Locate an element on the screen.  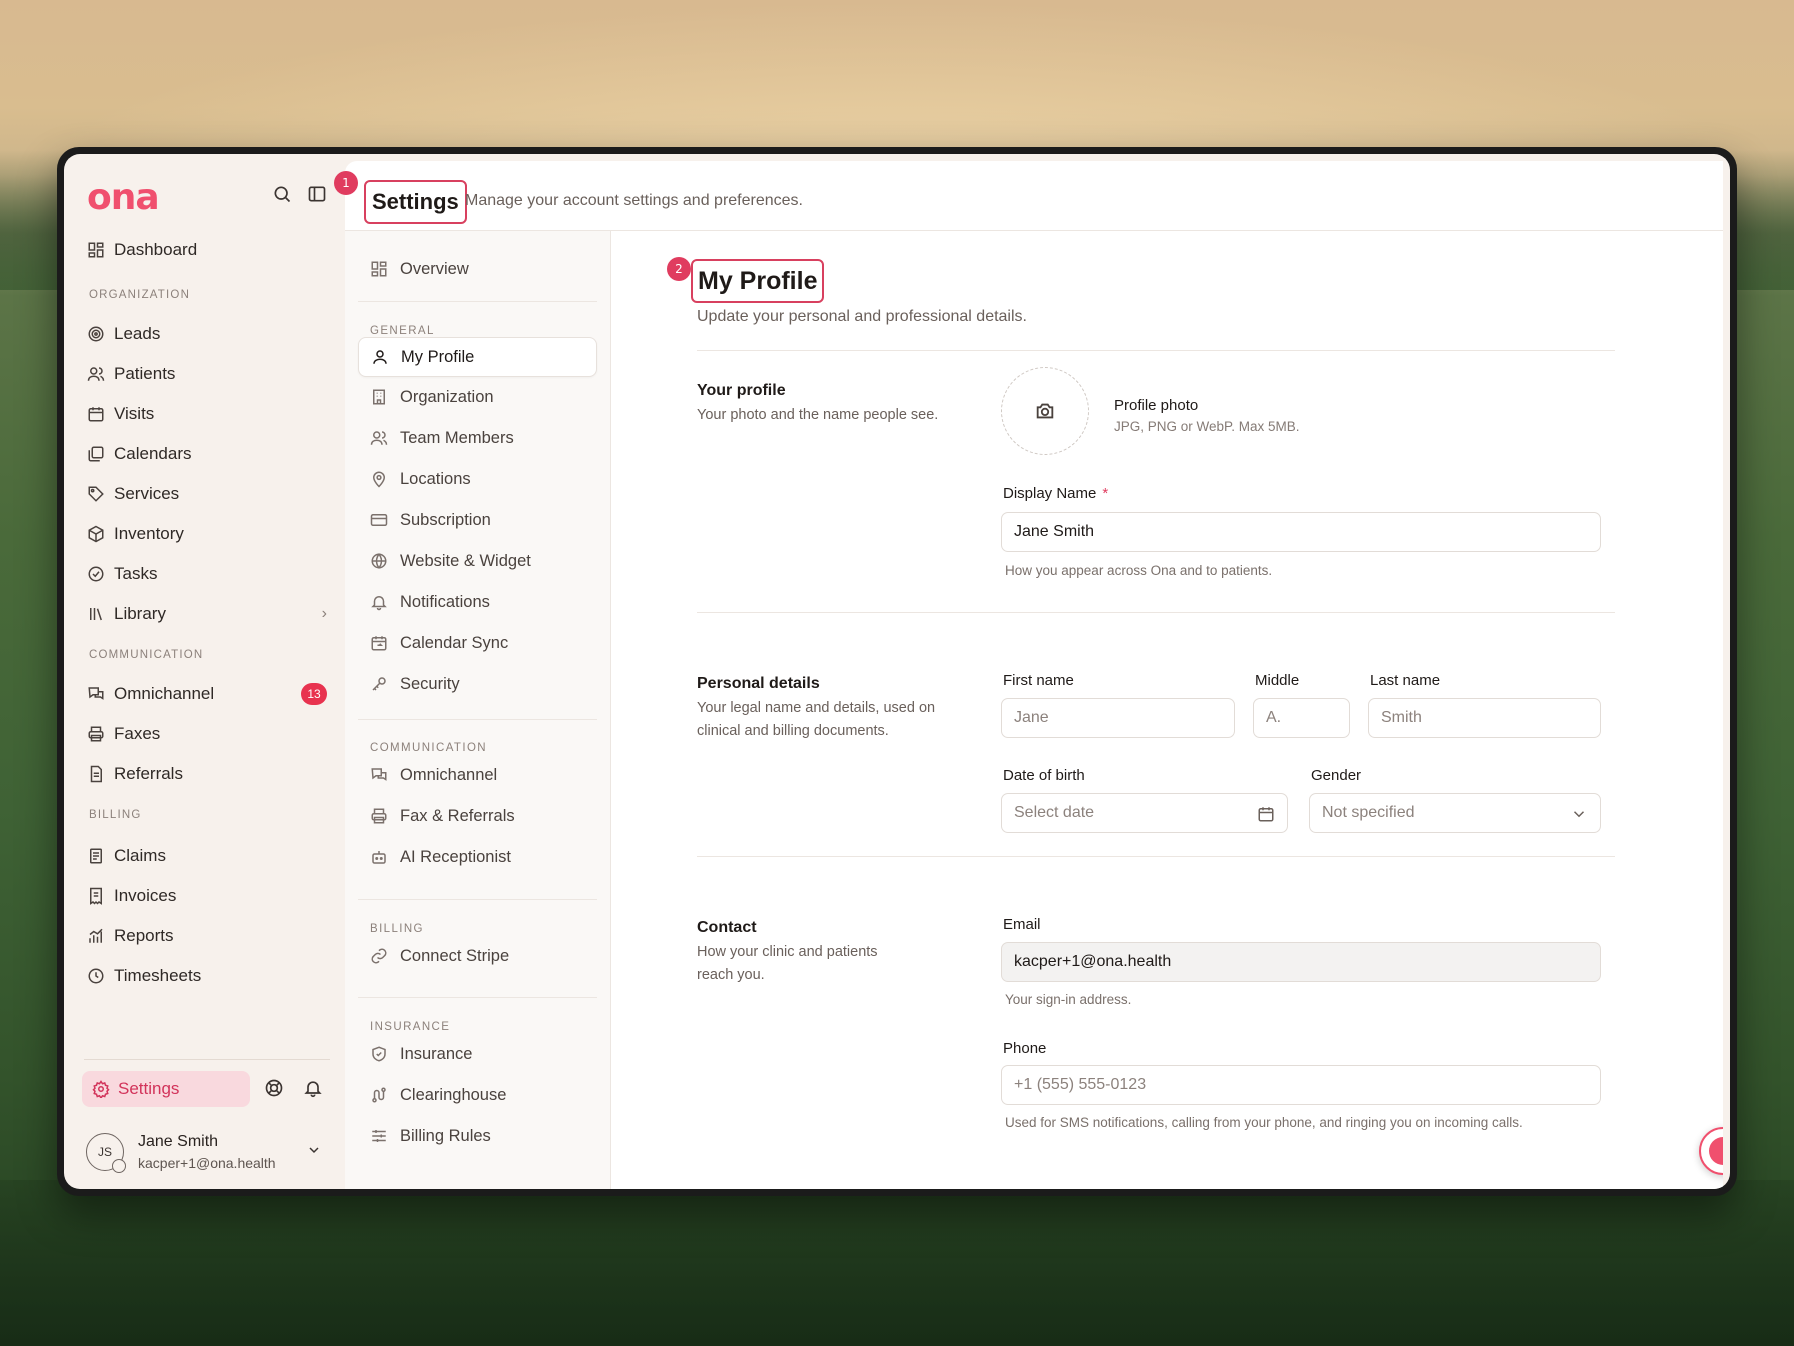
email-label: Email is located at coordinates (1022, 924).